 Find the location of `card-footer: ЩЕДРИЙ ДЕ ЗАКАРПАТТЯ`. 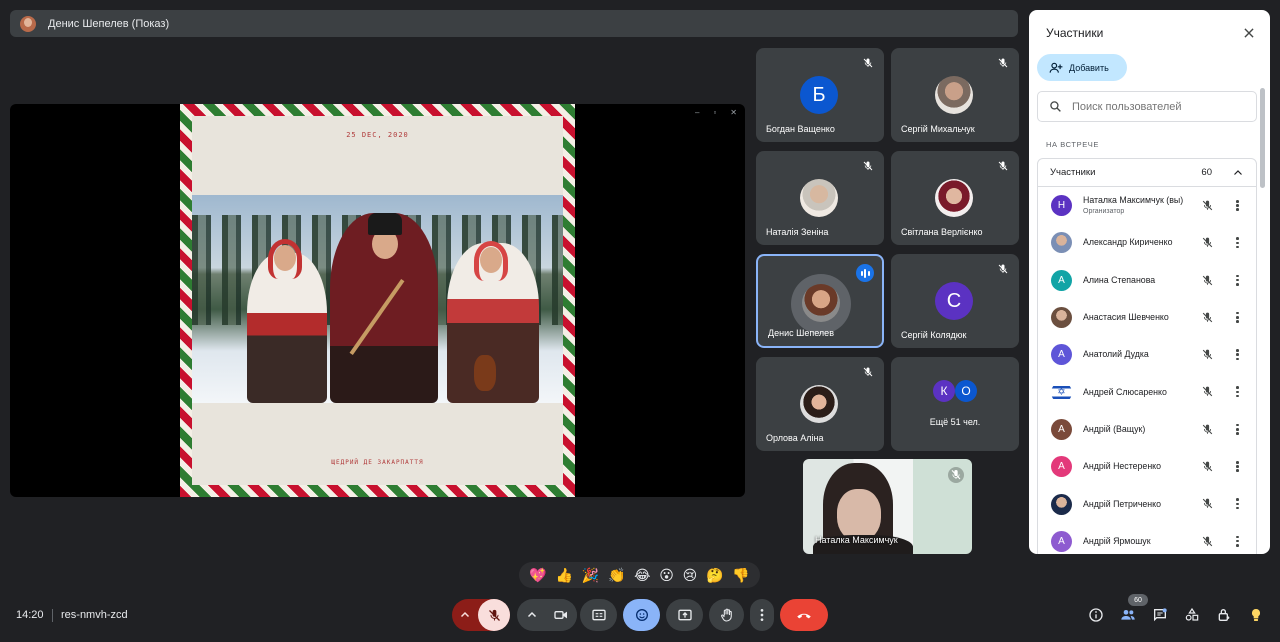

card-footer: ЩЕДРИЙ ДЕ ЗАКАРПАТТЯ is located at coordinates (377, 462).